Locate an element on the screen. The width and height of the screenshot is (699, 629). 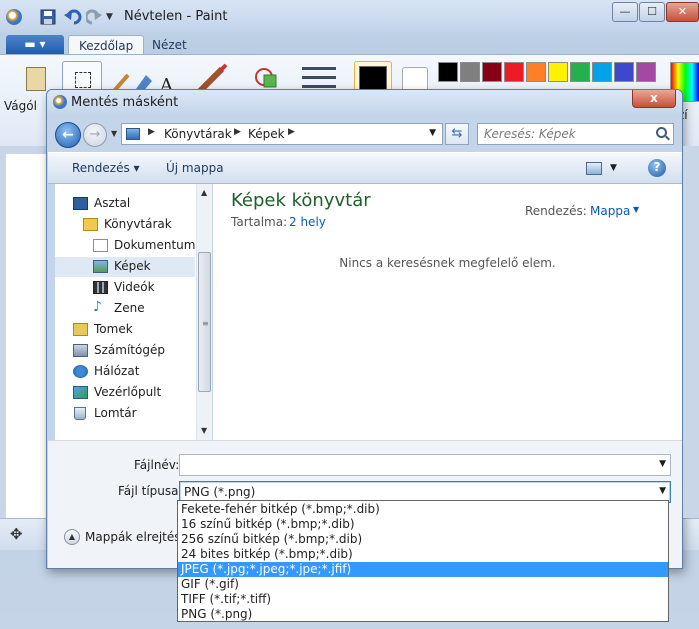
filetype-option: PNG (*.png) is located at coordinates (423, 614).